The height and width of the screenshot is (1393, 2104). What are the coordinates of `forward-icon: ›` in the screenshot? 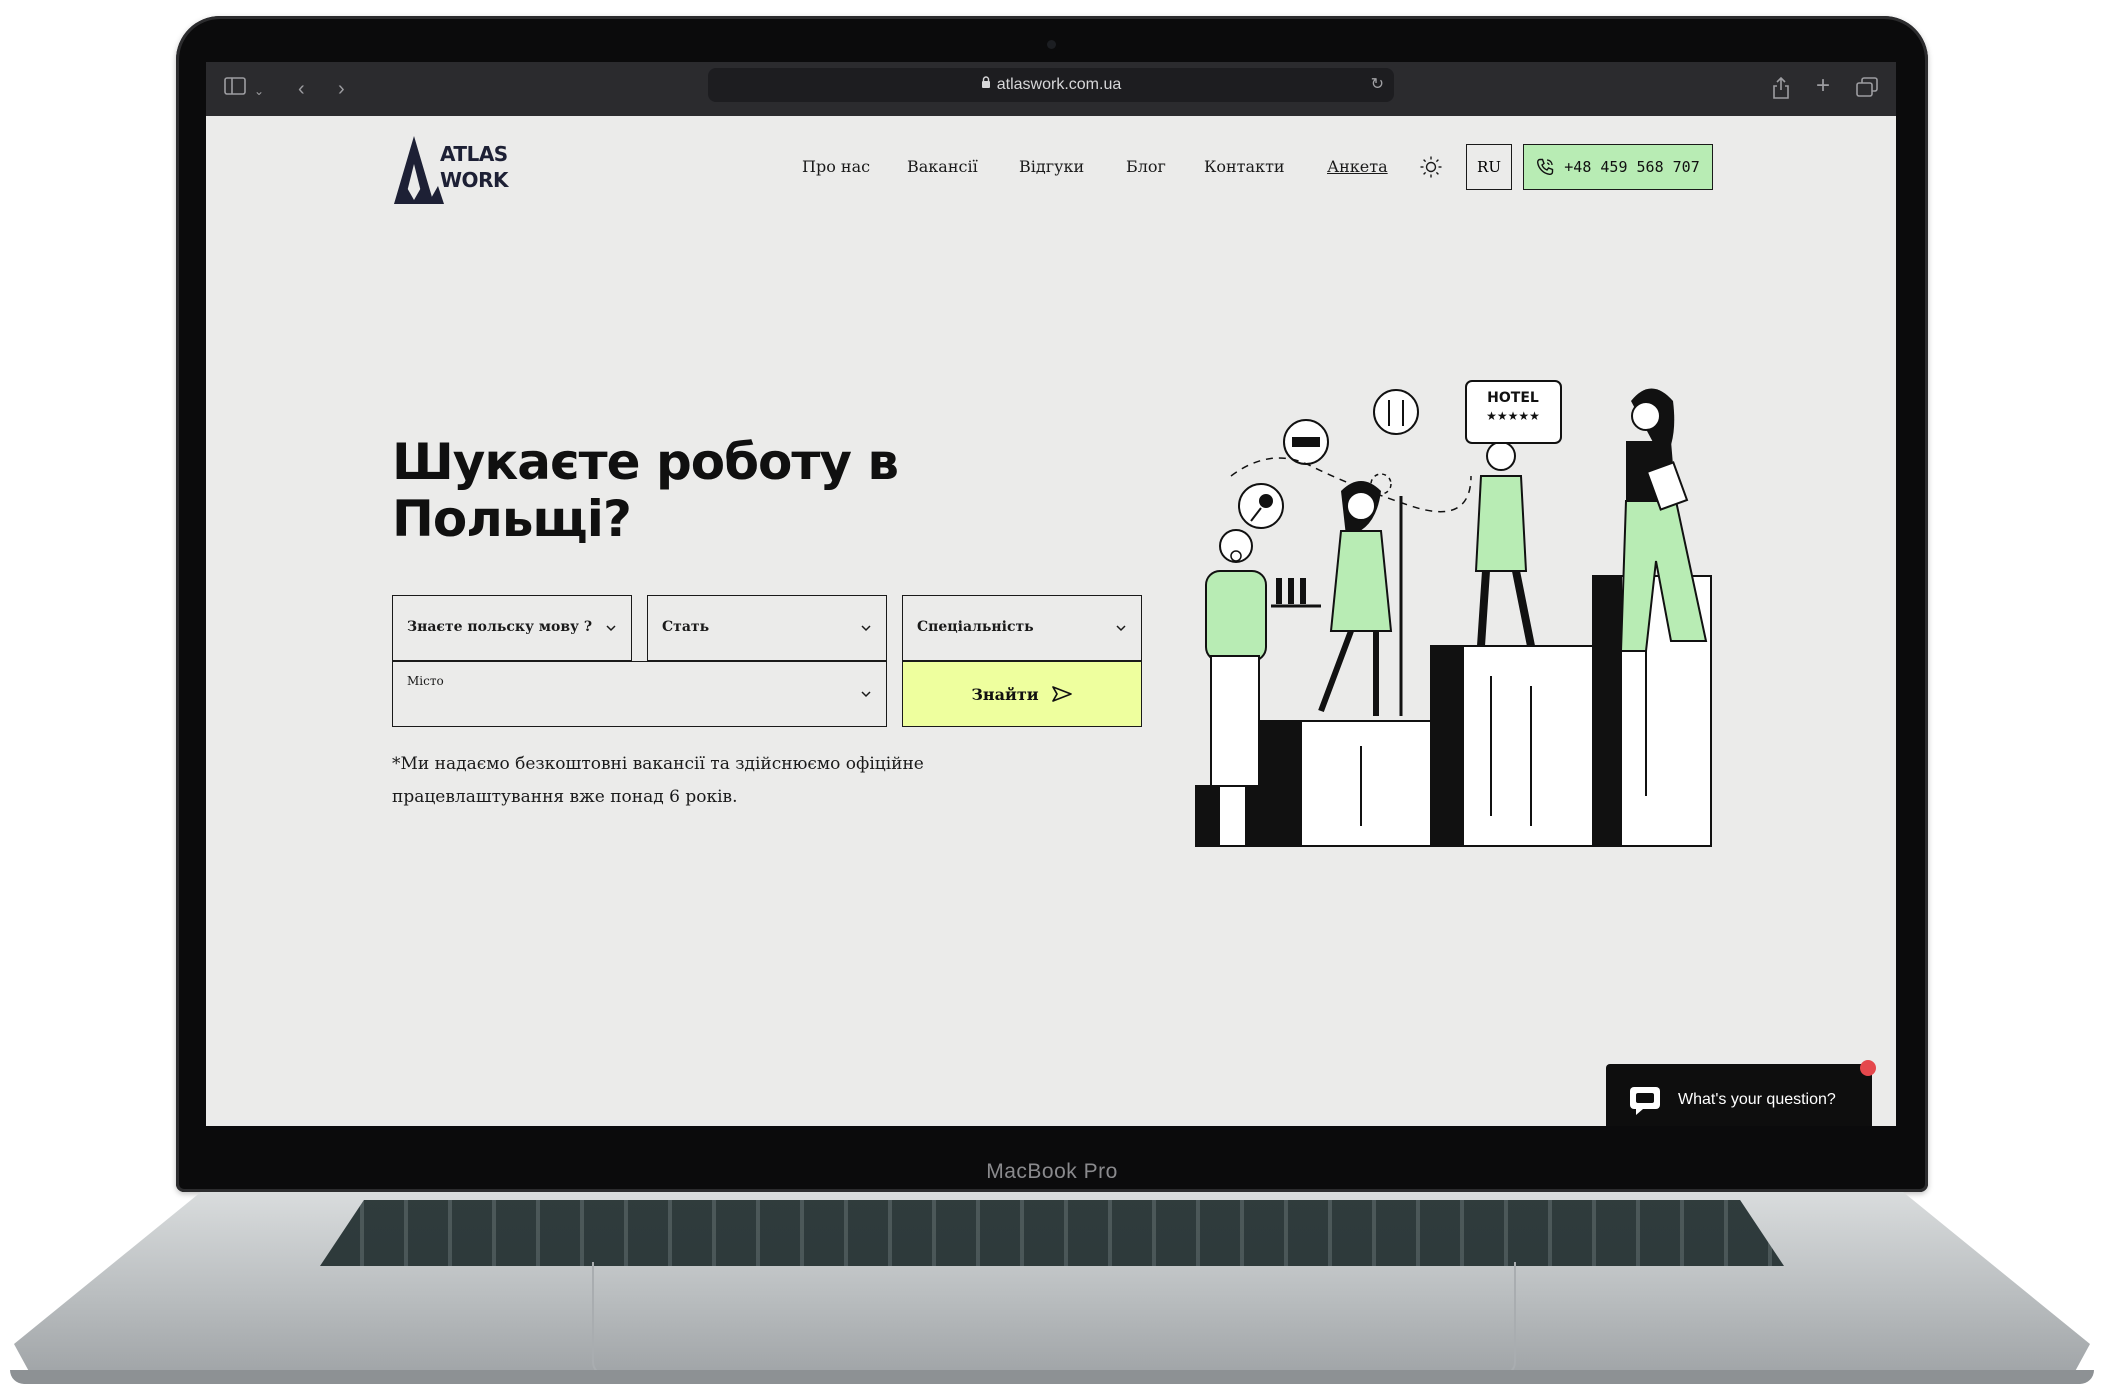 It's located at (341, 89).